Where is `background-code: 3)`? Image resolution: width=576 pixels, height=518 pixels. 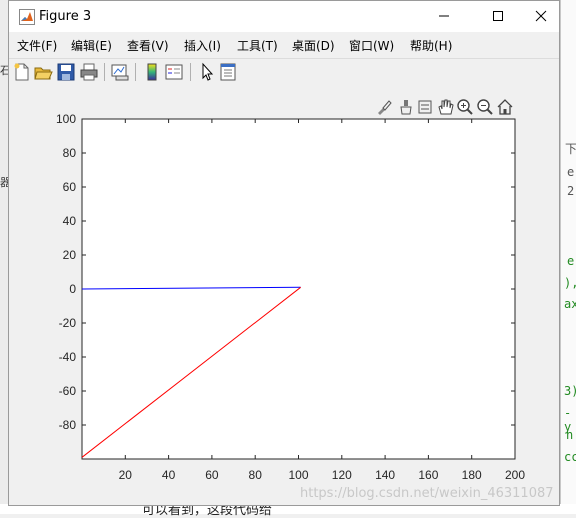
background-code: 3) is located at coordinates (570, 391).